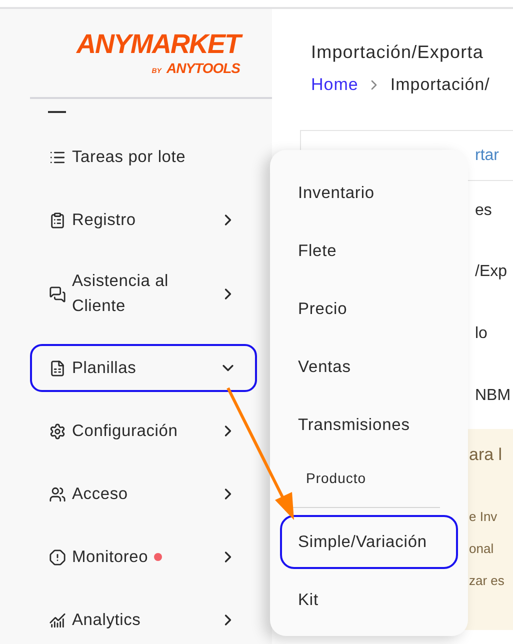  Describe the element at coordinates (143, 294) in the screenshot. I see `sidebar-item: Asistencia al Cliente` at that location.